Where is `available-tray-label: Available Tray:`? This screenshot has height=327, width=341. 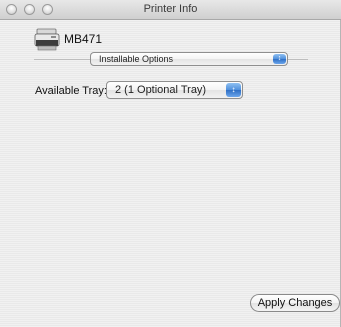 available-tray-label: Available Tray: is located at coordinates (71, 91).